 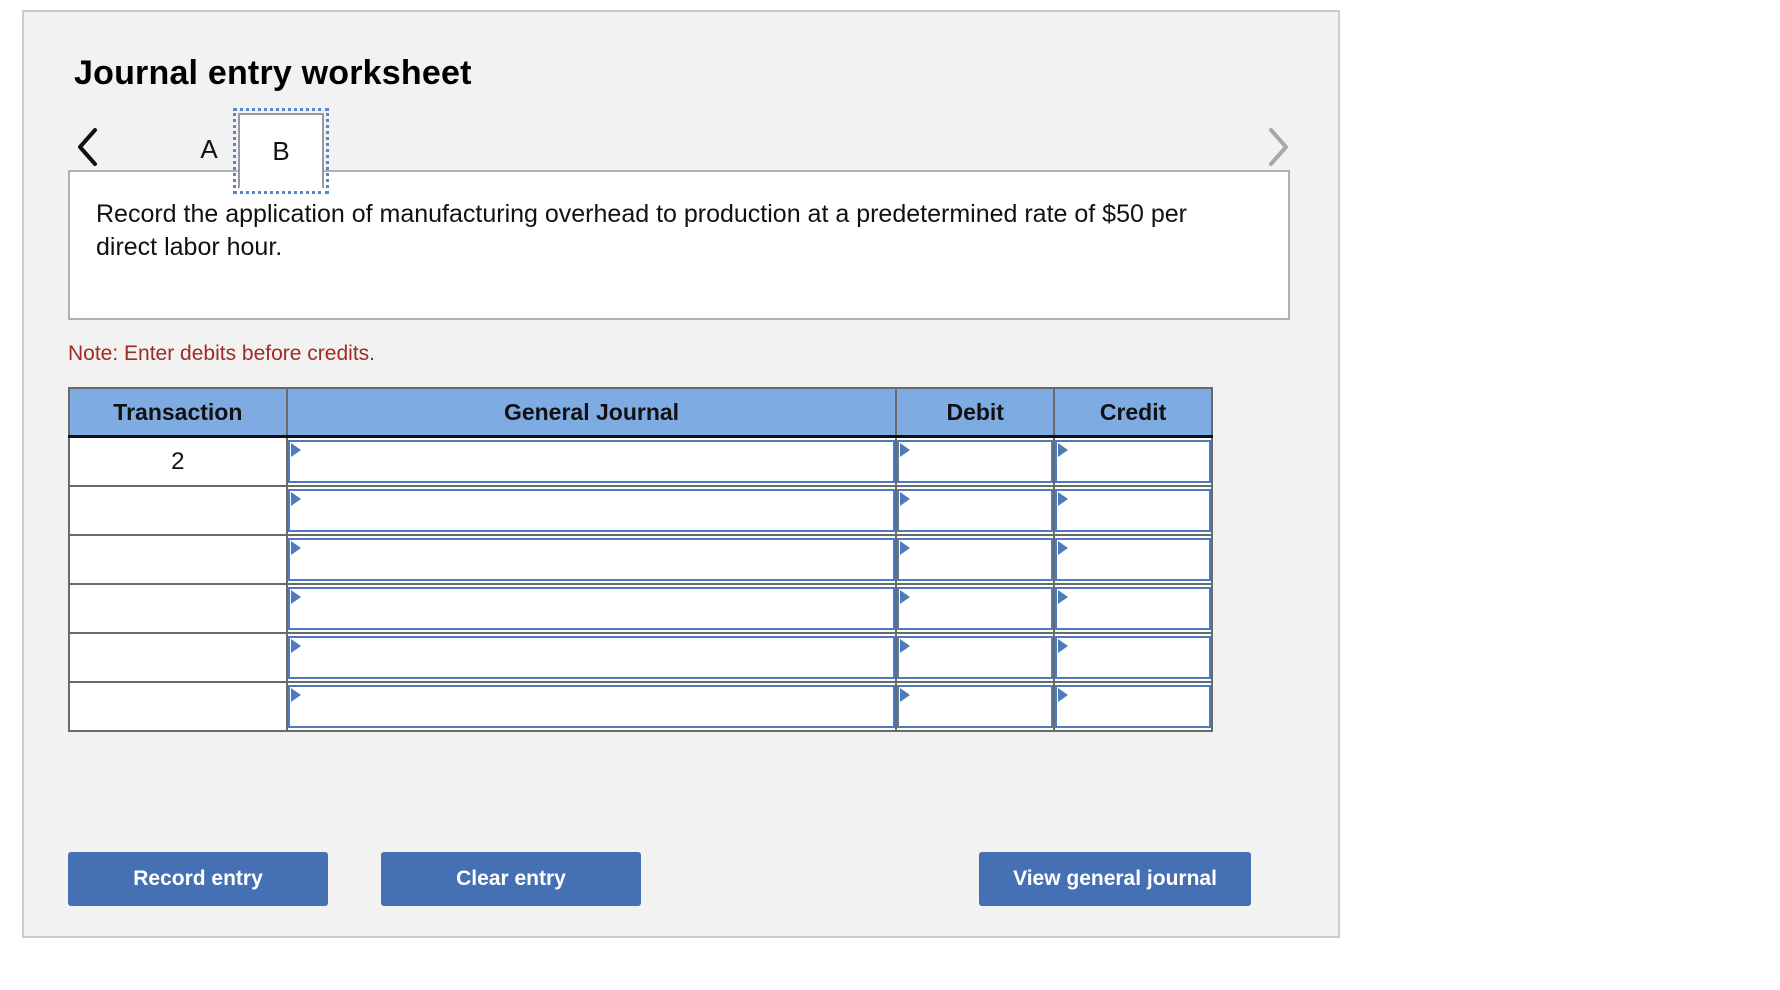 I want to click on column-header-general-journal: General Journal, so click(x=591, y=412).